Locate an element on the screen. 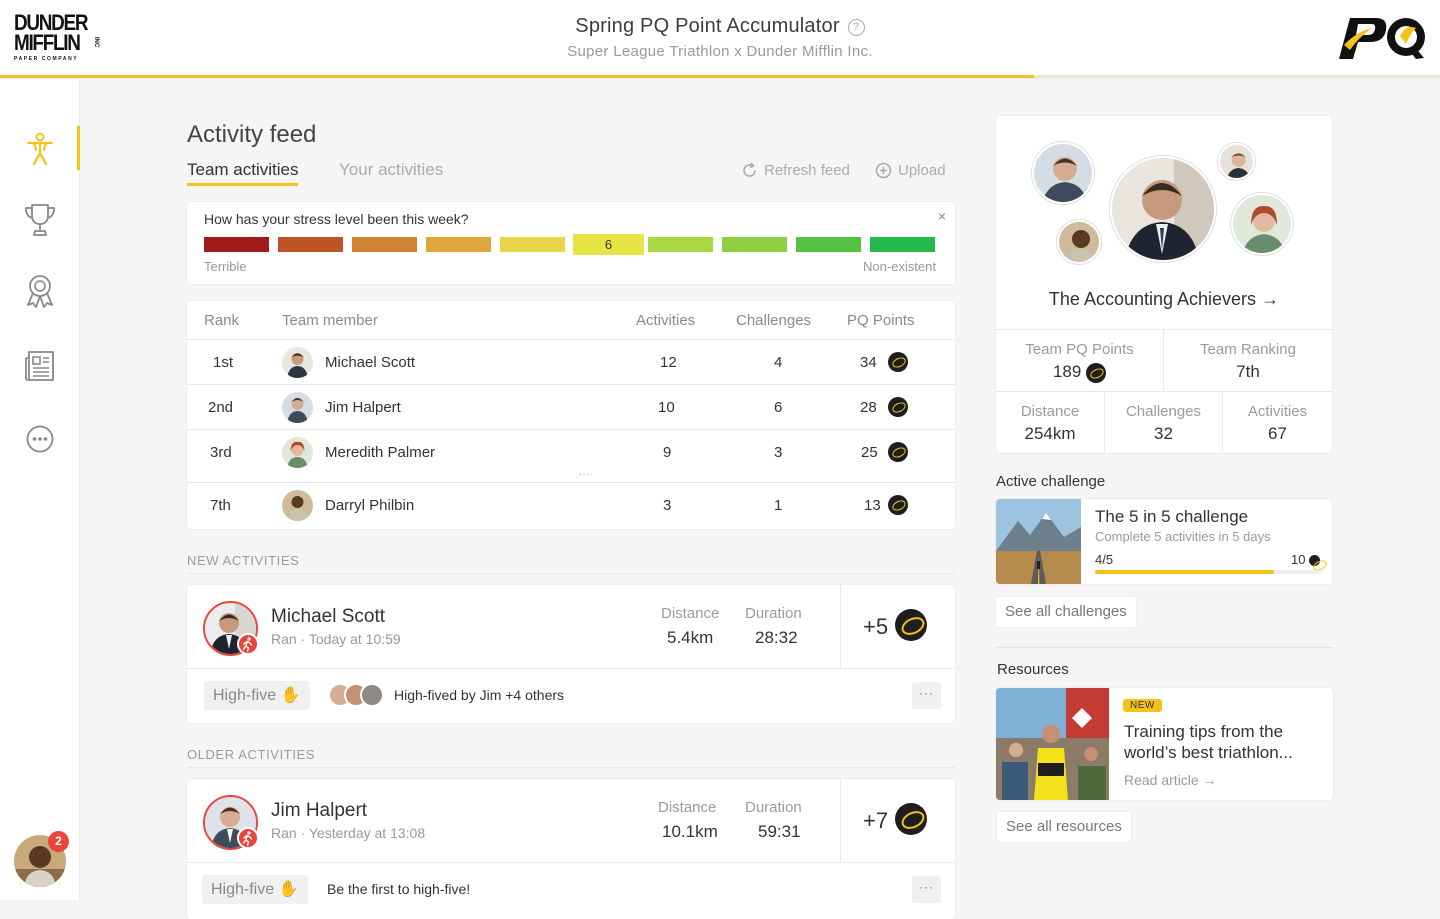  rank: 7th is located at coordinates (220, 505).